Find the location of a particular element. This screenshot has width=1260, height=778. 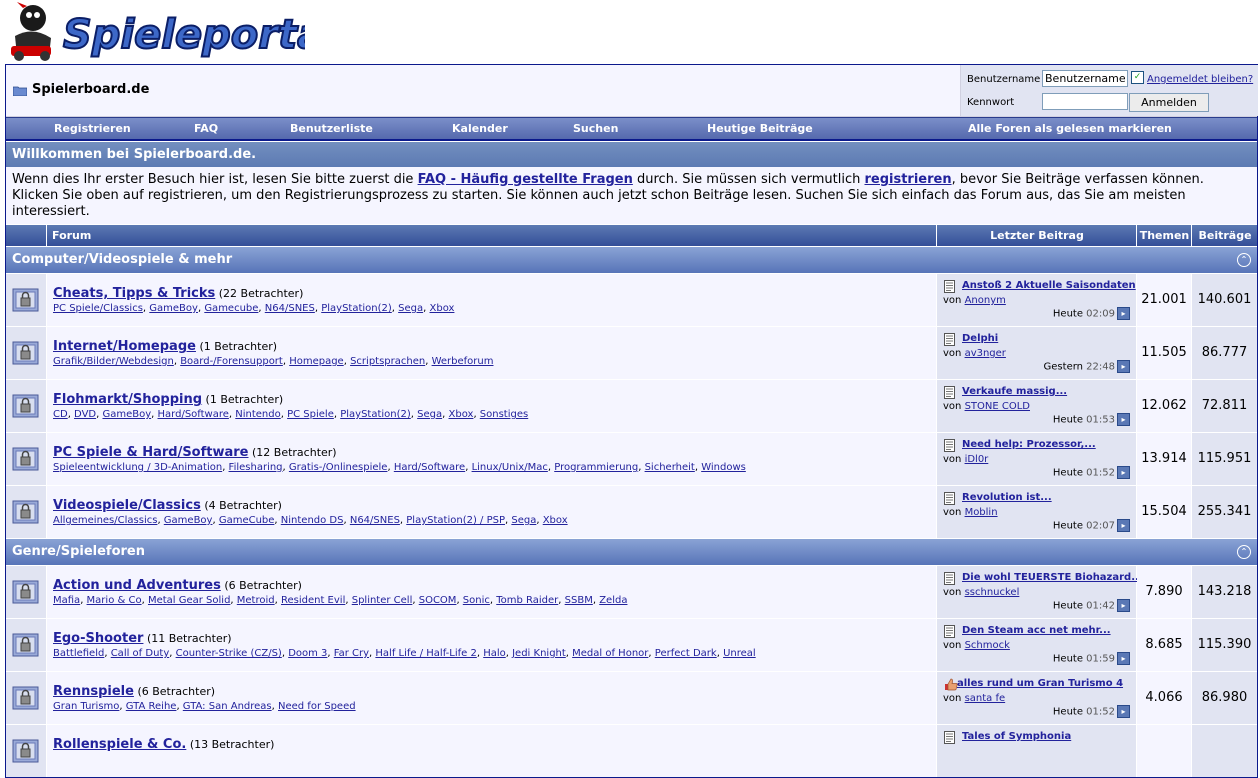

subforum-link: Sonstiges is located at coordinates (504, 414).